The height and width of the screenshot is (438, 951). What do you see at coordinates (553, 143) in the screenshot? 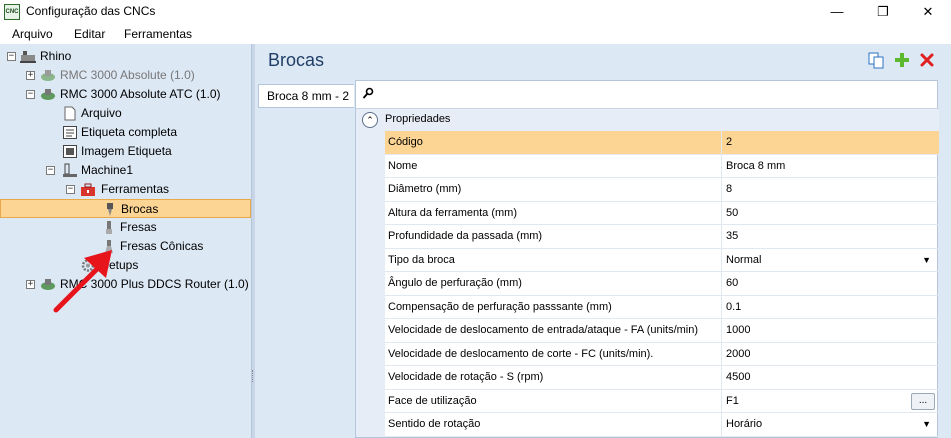
I see `property-name: Código` at bounding box center [553, 143].